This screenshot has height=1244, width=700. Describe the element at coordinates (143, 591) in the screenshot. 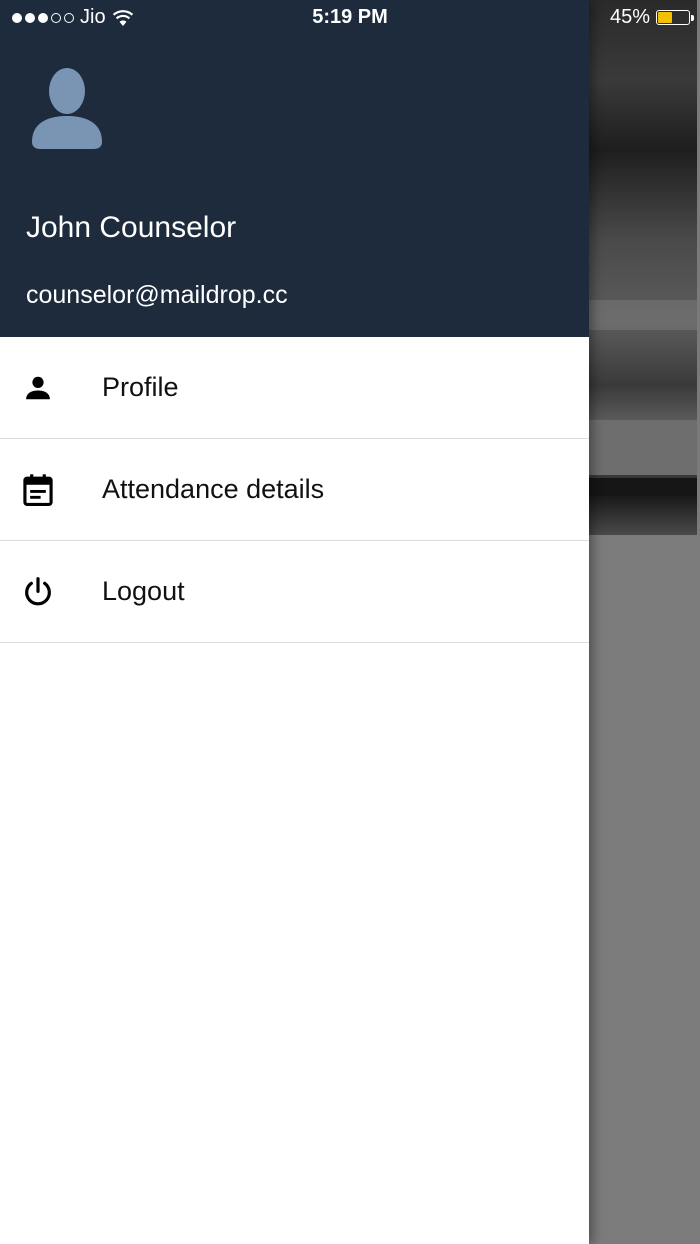

I see `menu-item-label: Logout` at that location.